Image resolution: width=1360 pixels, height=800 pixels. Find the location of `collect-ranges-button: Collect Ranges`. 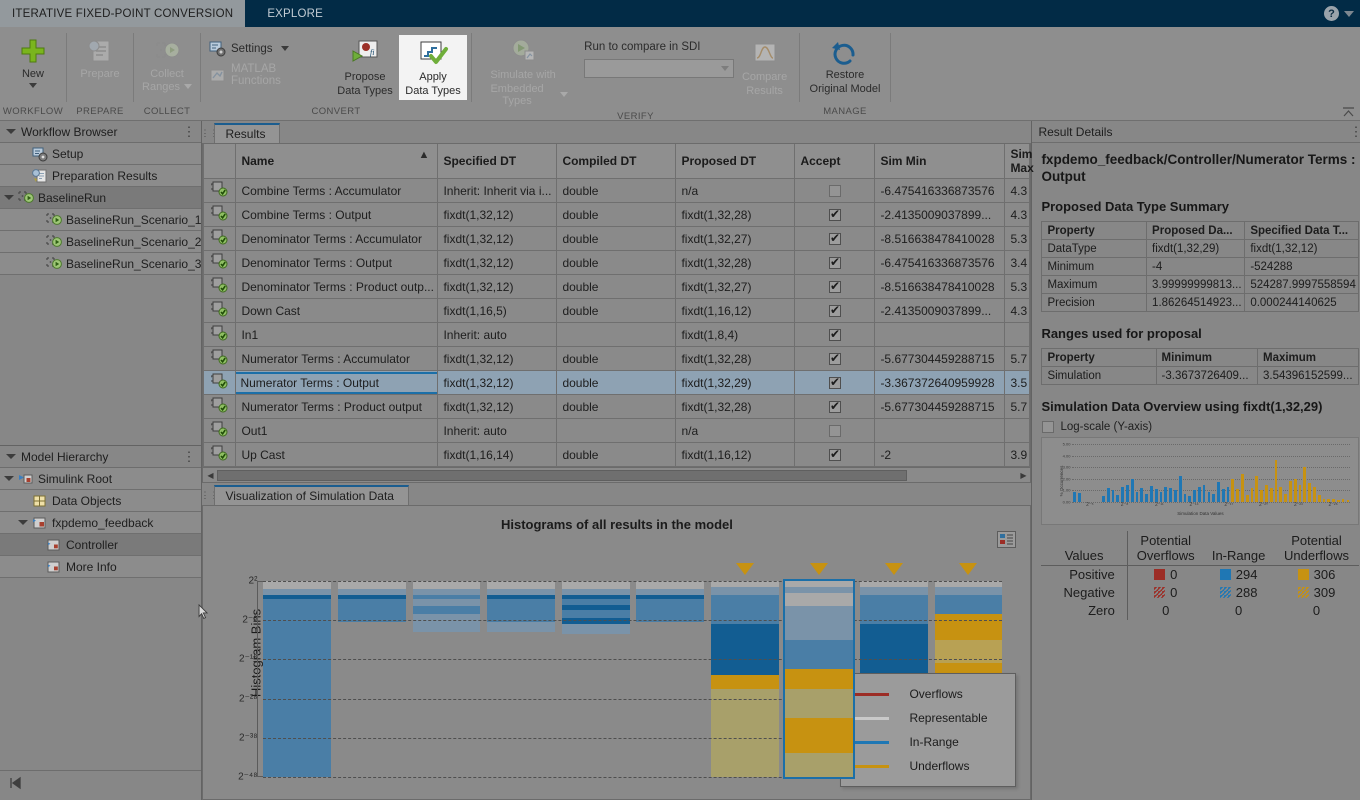

collect-ranges-button: Collect Ranges is located at coordinates (167, 64).